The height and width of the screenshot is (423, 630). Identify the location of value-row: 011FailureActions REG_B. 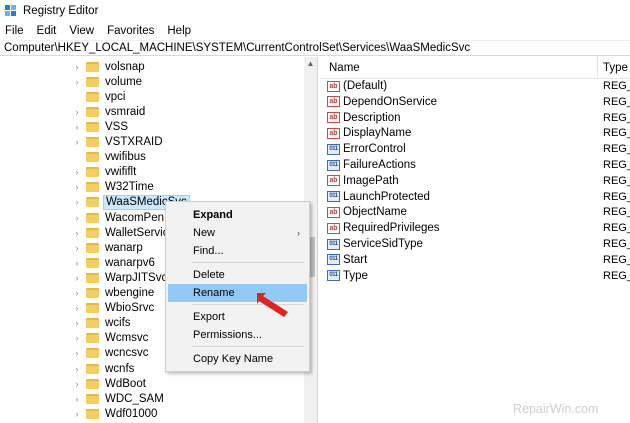
(478, 165).